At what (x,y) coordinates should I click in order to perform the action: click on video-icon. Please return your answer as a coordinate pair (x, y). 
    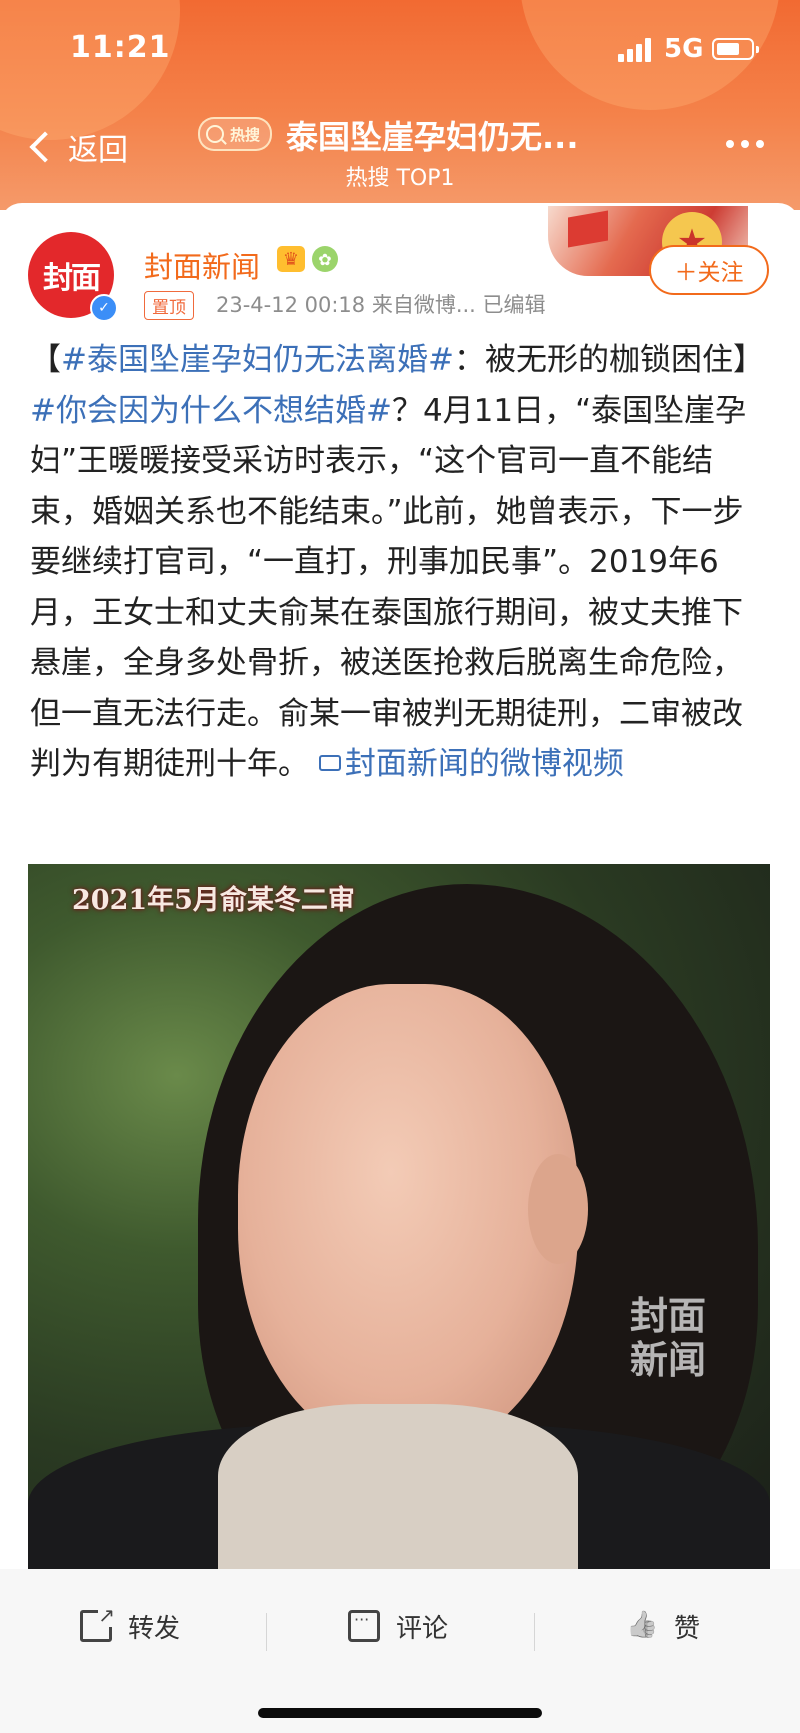
    Looking at the image, I should click on (329, 762).